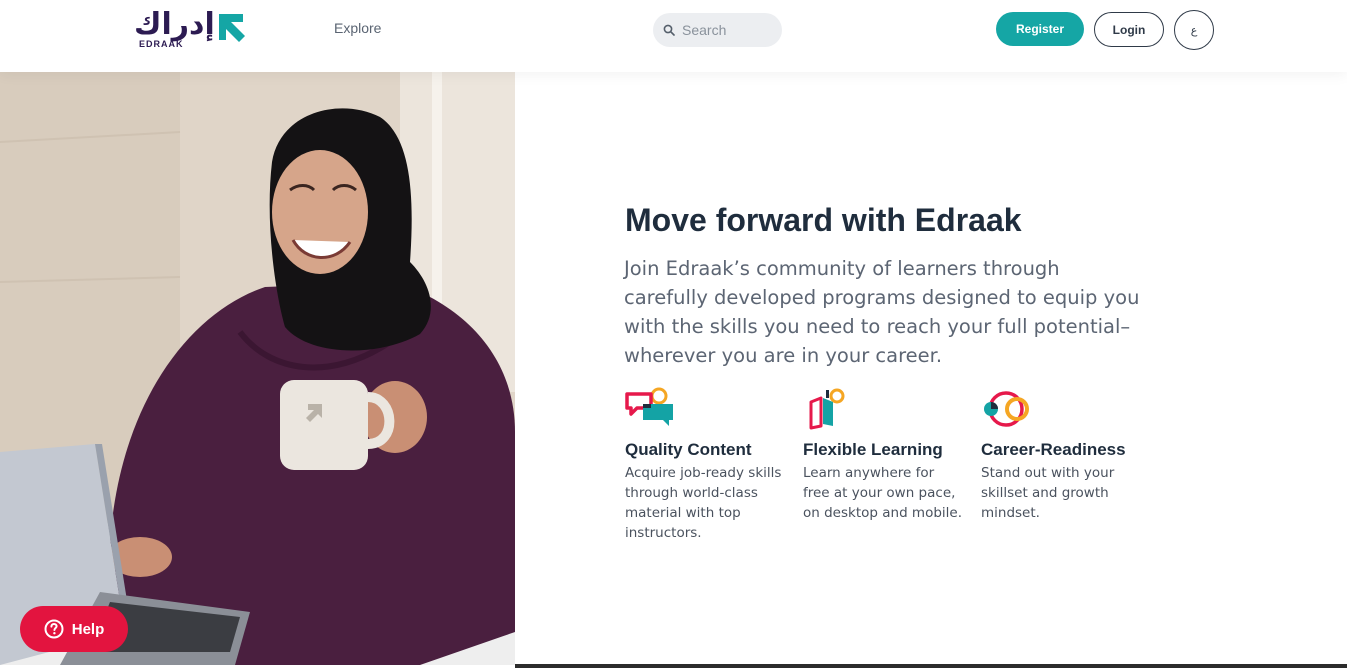 The height and width of the screenshot is (668, 1347). I want to click on logo-arrow-icon, so click(231, 28).